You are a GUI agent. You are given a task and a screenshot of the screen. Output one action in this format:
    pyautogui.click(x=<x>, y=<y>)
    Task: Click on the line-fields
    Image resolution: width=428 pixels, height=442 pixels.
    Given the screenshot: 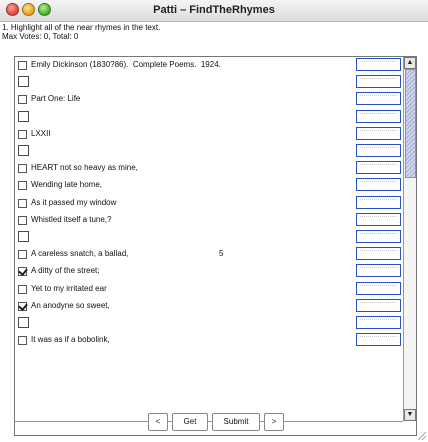 What is the action you would take?
    pyautogui.click(x=378, y=239)
    